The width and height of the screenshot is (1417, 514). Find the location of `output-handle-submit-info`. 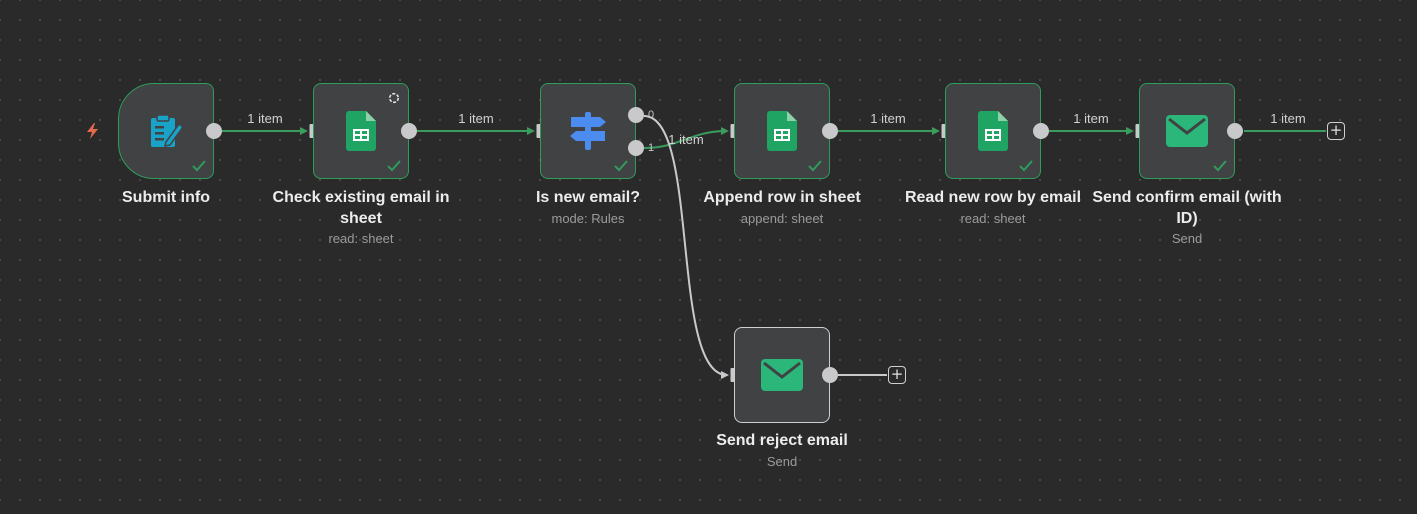

output-handle-submit-info is located at coordinates (214, 131).